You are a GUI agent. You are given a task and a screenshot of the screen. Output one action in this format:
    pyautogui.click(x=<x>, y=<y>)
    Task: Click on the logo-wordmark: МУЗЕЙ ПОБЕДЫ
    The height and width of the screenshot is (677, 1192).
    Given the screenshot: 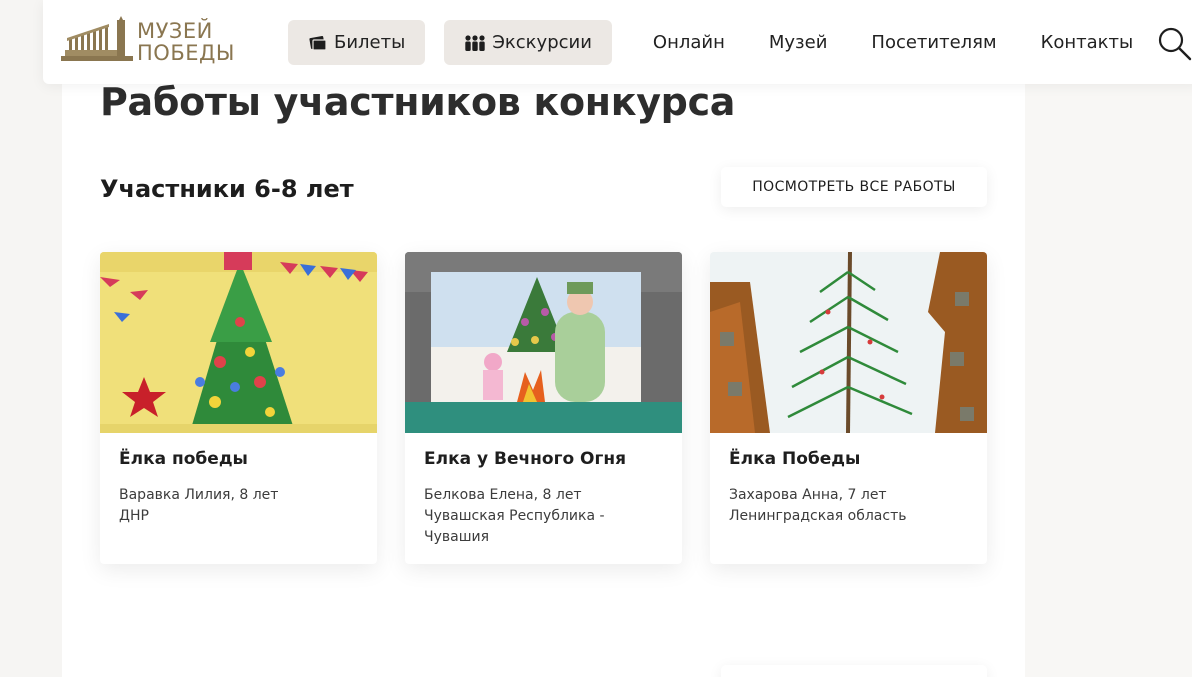 What is the action you would take?
    pyautogui.click(x=186, y=42)
    